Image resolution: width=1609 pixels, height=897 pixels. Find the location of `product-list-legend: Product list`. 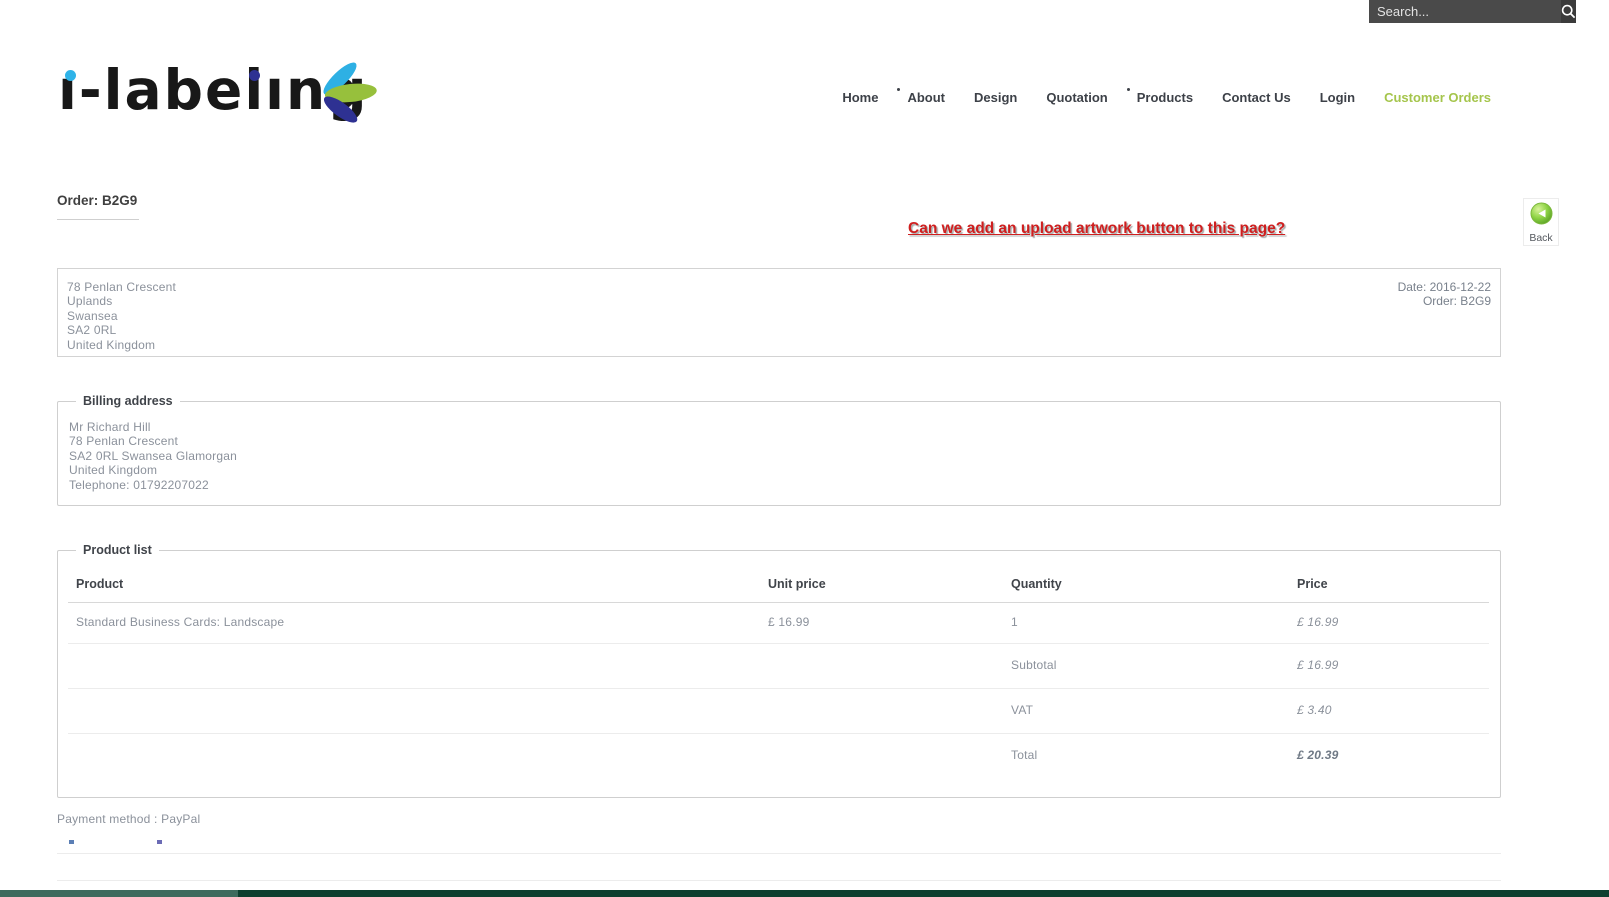

product-list-legend: Product list is located at coordinates (117, 550).